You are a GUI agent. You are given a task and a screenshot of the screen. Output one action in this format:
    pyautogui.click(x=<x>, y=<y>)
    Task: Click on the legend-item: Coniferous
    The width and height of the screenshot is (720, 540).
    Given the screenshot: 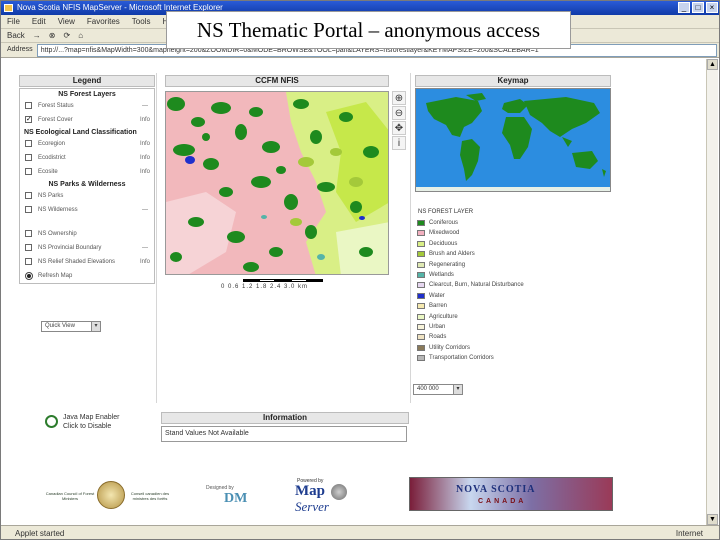 What is the action you would take?
    pyautogui.click(x=513, y=223)
    